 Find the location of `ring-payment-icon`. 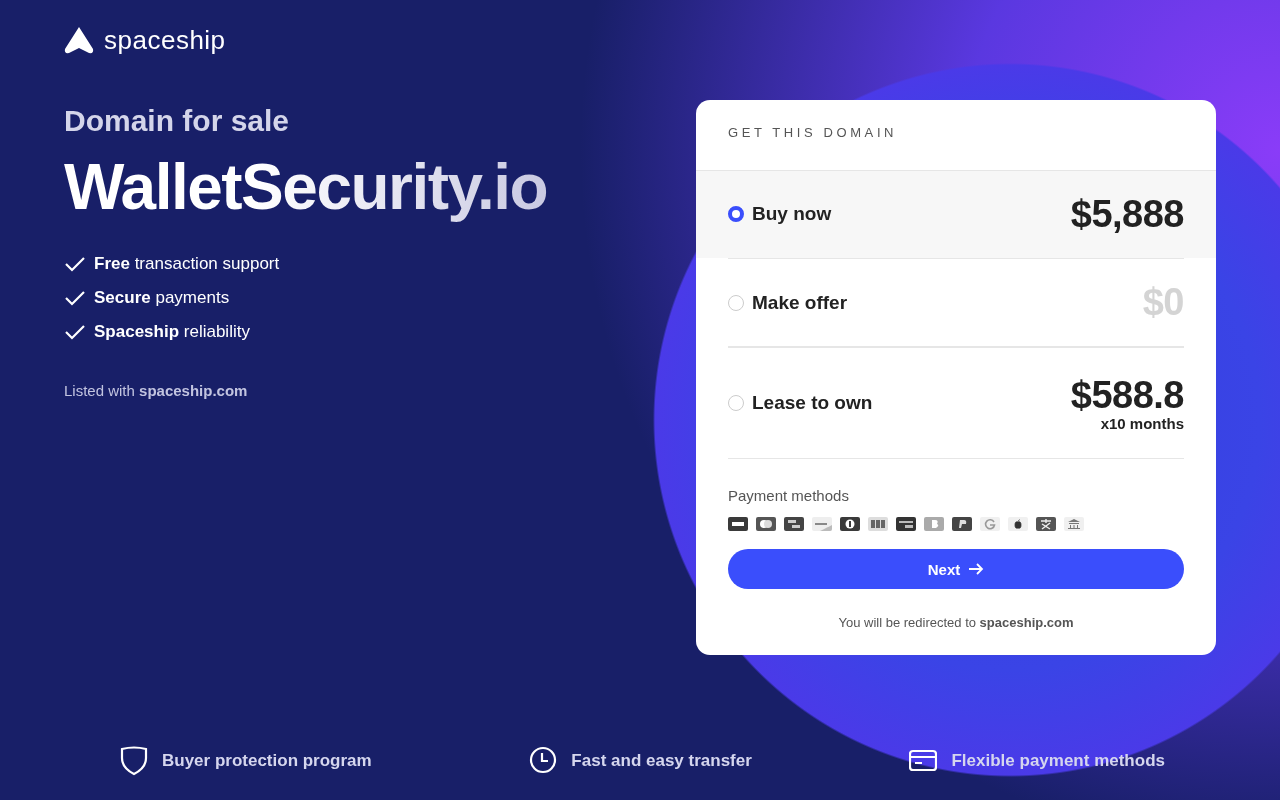

ring-payment-icon is located at coordinates (850, 524).